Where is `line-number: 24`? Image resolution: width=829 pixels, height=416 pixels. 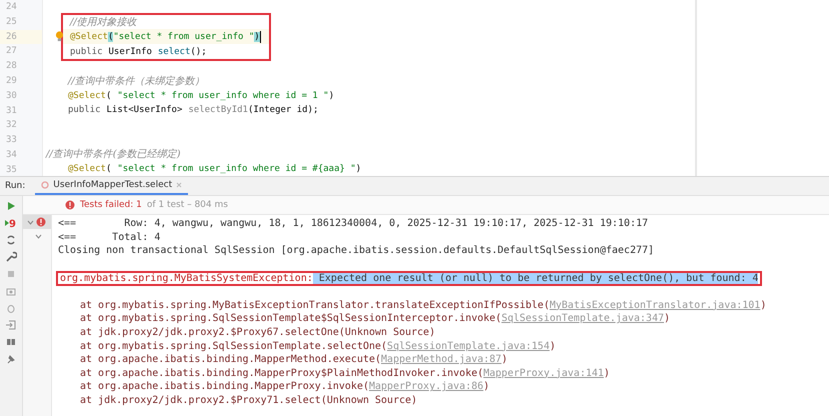
line-number: 24 is located at coordinates (11, 7).